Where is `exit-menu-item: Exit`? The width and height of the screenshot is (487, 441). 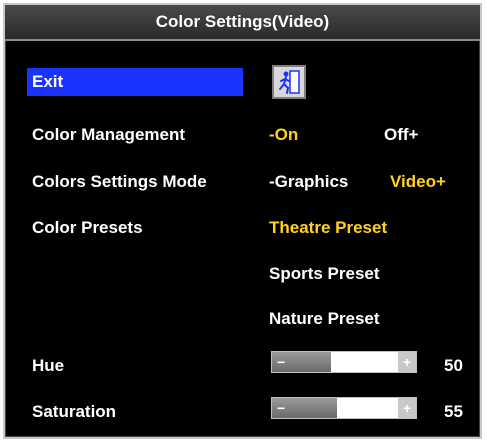
exit-menu-item: Exit is located at coordinates (135, 82).